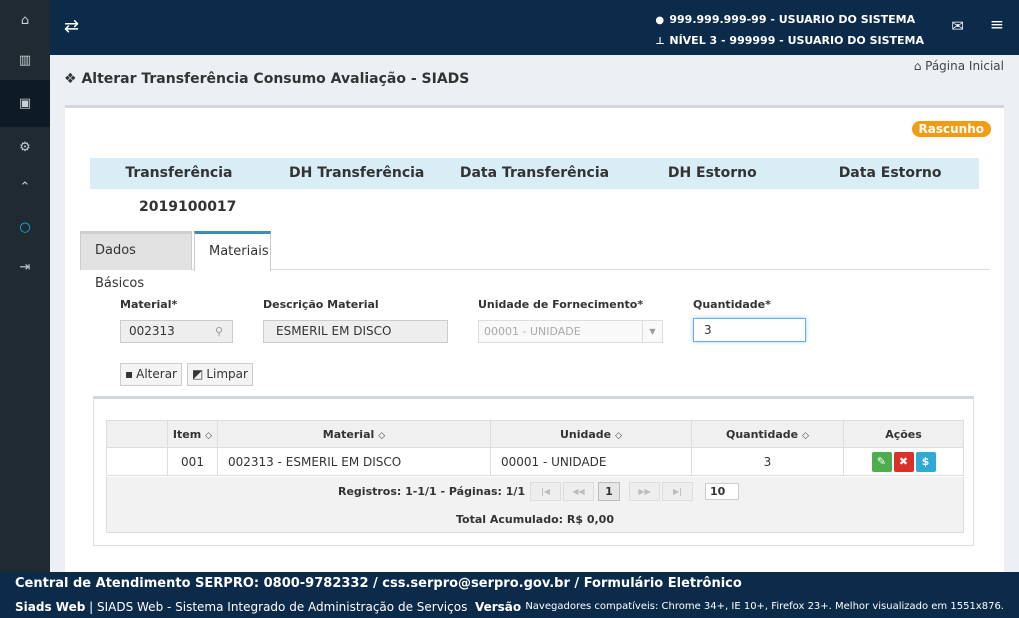 This screenshot has height=618, width=1019. I want to click on bars-icon: ≡, so click(997, 25).